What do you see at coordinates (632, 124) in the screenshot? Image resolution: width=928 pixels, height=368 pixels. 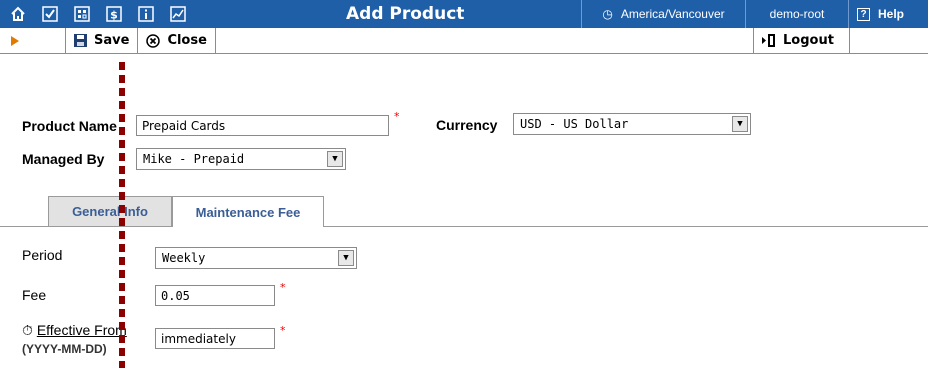 I see `currency-select: USD - US Dollar ▼` at bounding box center [632, 124].